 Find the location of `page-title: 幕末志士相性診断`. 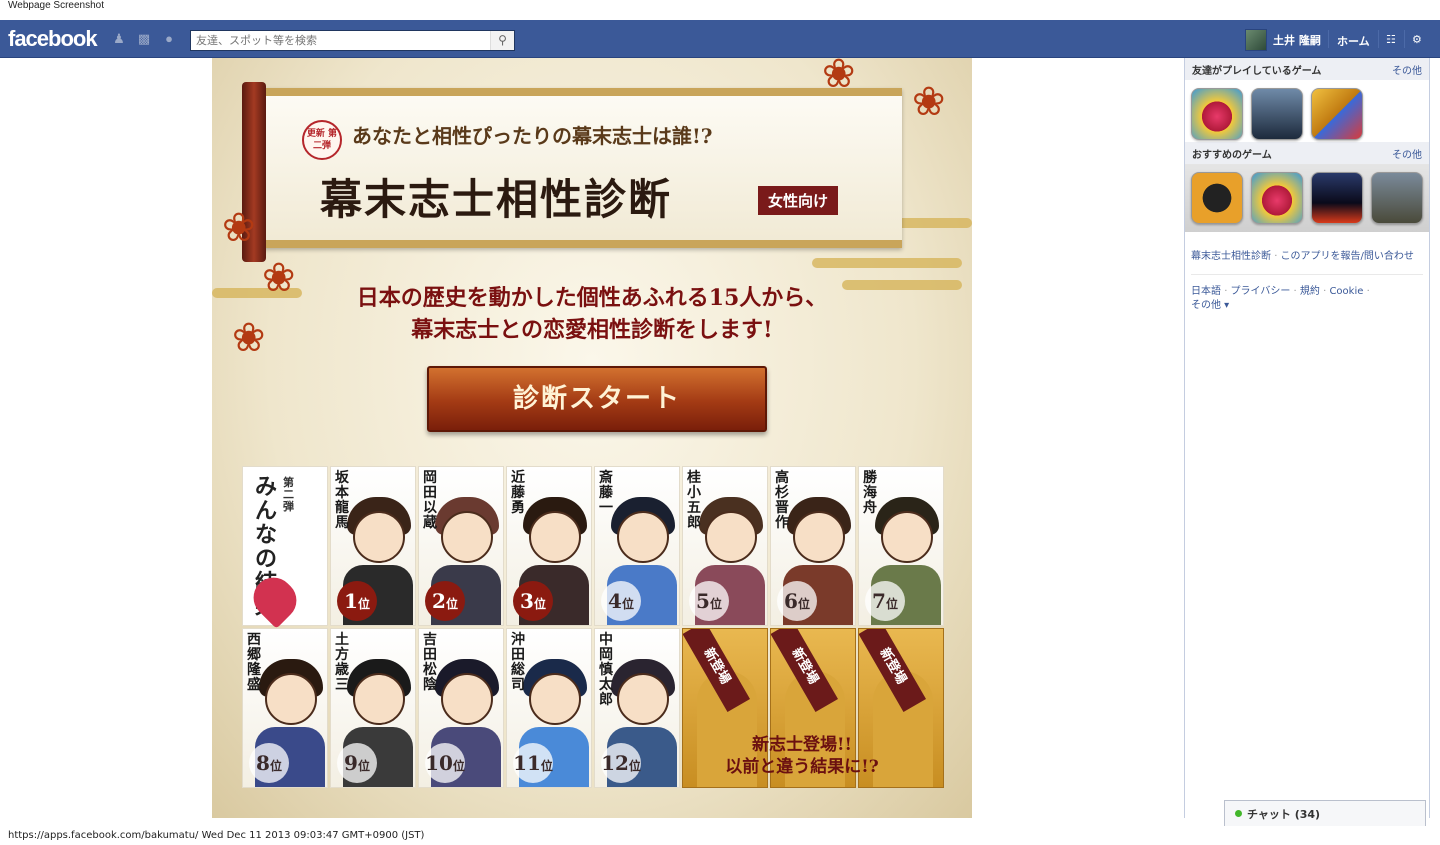

page-title: 幕末志士相性診断 is located at coordinates (496, 199).